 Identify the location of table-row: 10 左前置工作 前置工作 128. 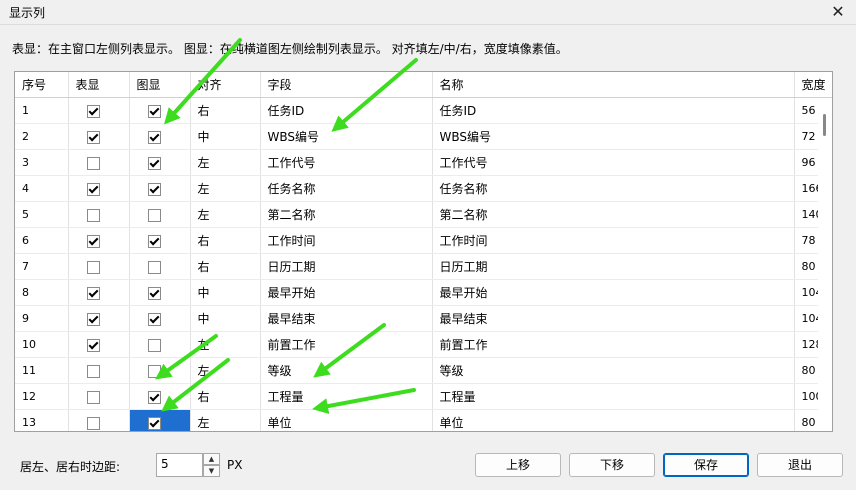
(423, 344).